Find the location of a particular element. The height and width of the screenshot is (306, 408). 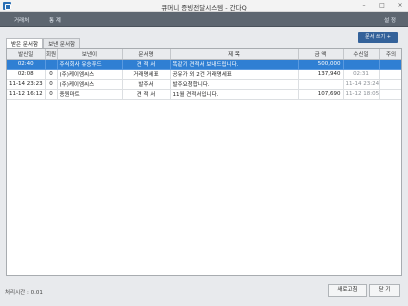

tab-inbox: 받은 문서함 is located at coordinates (25, 43).